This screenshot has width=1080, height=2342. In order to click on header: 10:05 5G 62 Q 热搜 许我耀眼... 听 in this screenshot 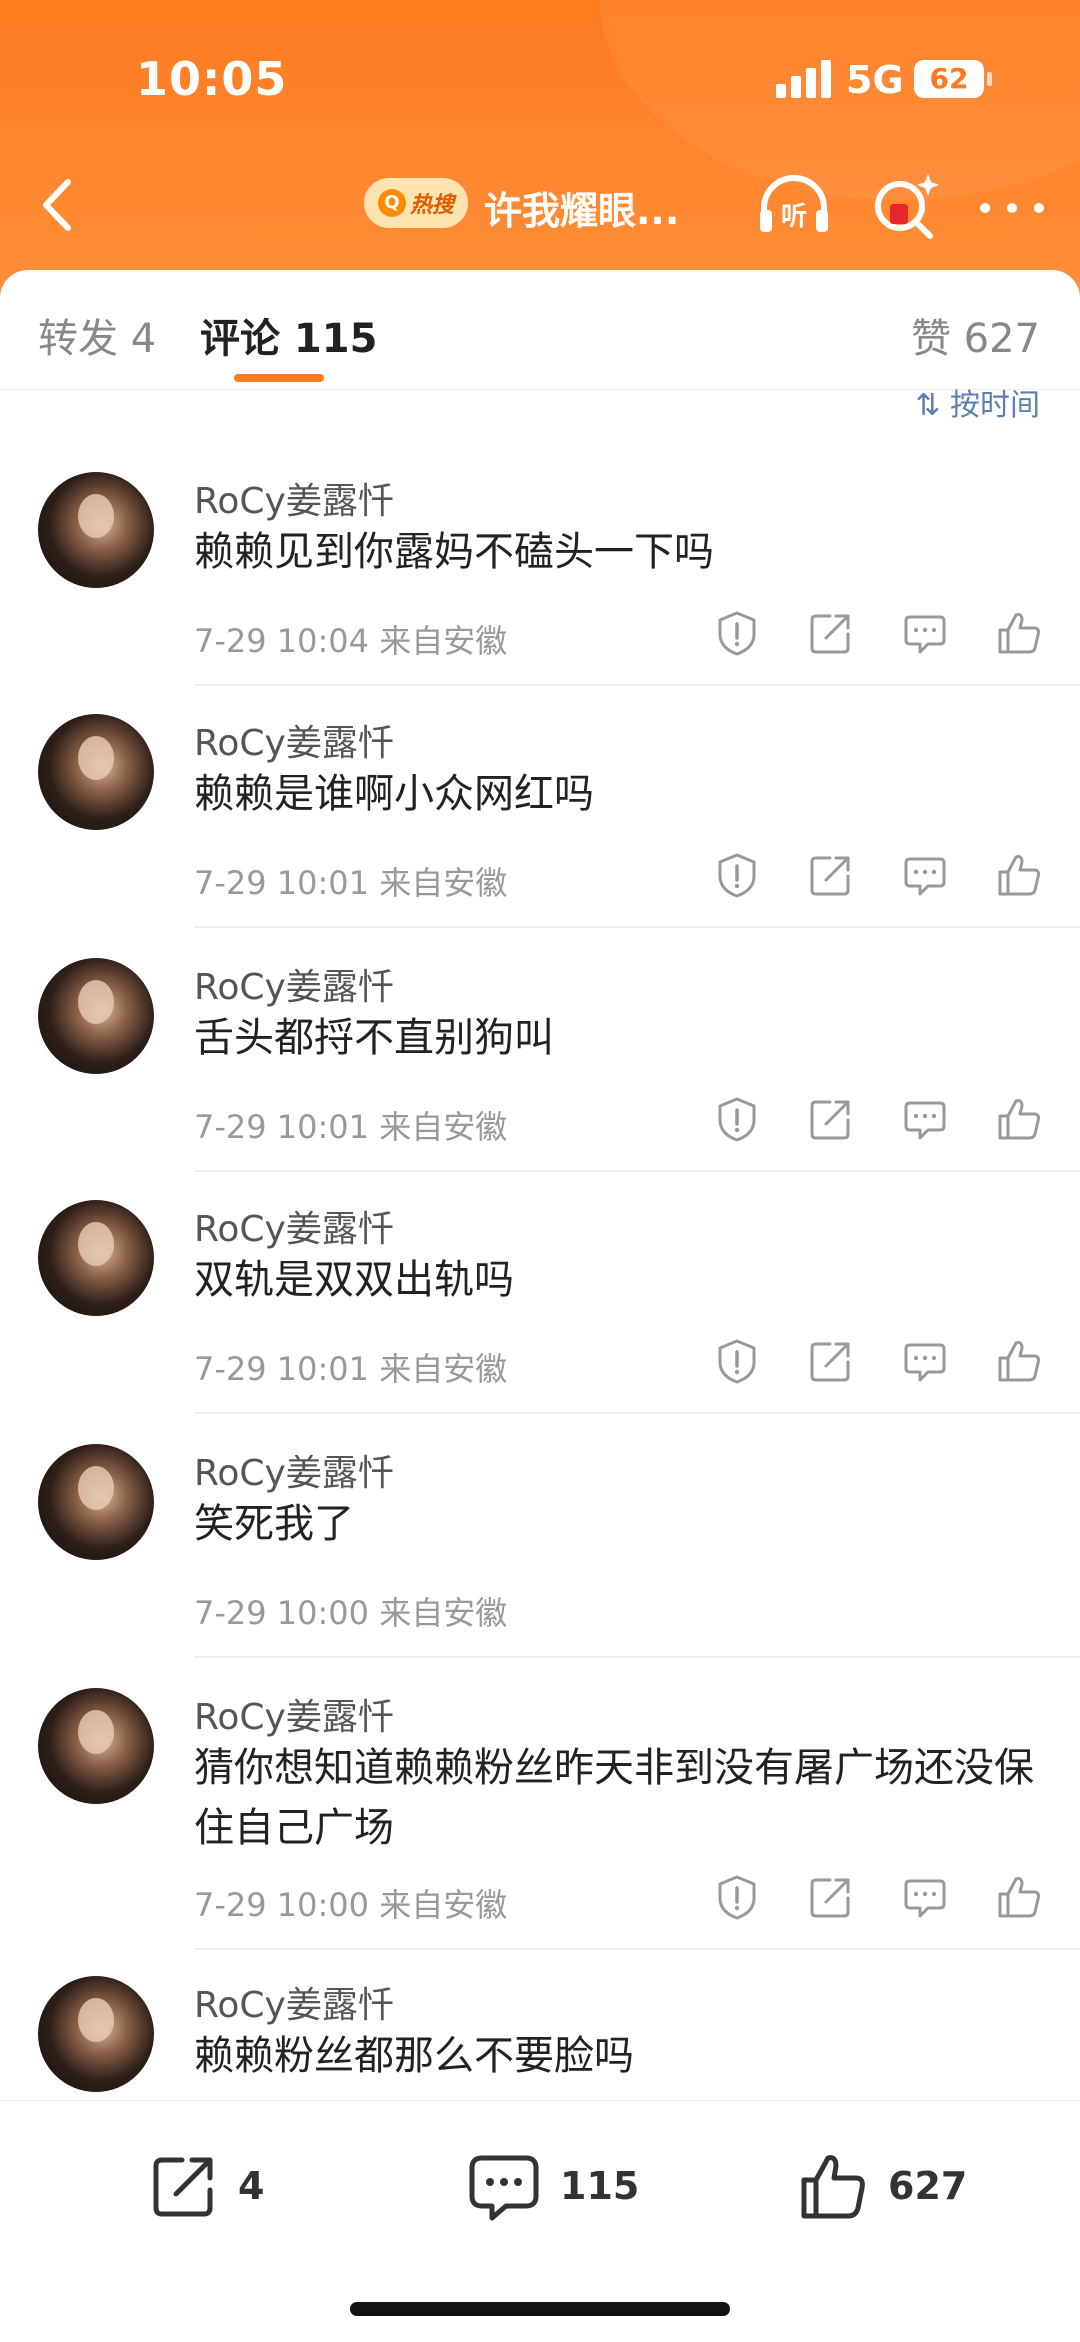, I will do `click(540, 150)`.